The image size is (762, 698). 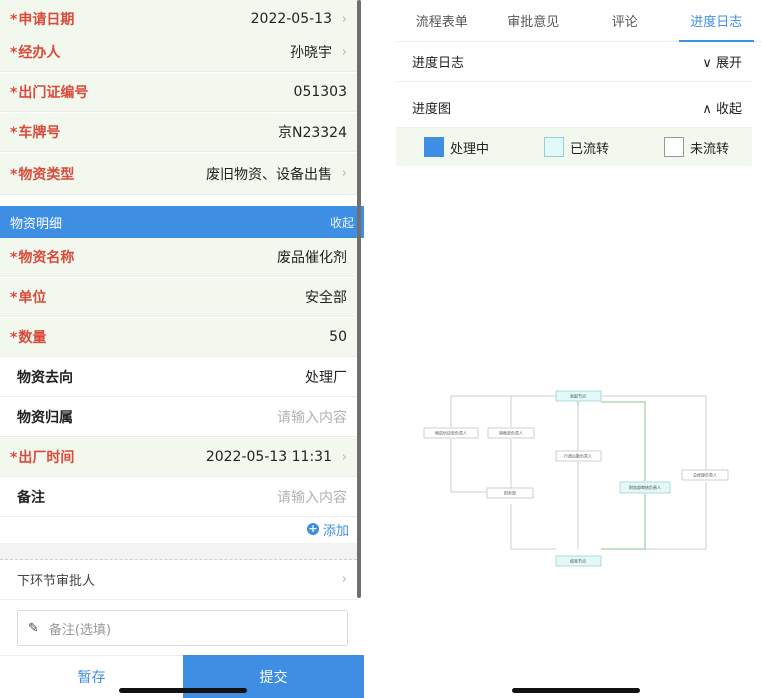 I want to click on form-row: *经办人 孙晓宇 ›, so click(x=178, y=52).